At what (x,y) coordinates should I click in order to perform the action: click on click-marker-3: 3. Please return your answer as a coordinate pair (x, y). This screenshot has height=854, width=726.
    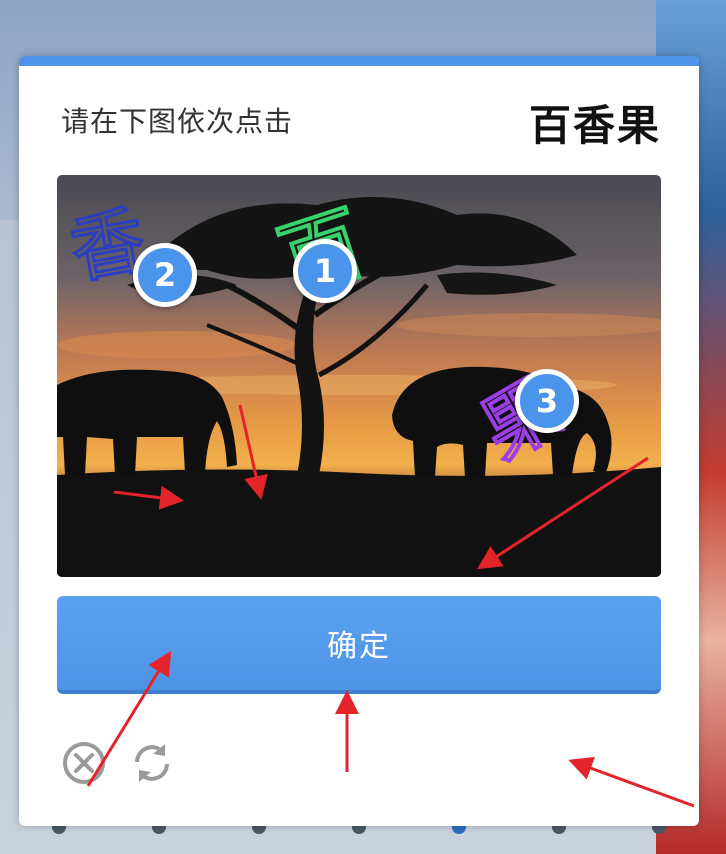
    Looking at the image, I should click on (547, 401).